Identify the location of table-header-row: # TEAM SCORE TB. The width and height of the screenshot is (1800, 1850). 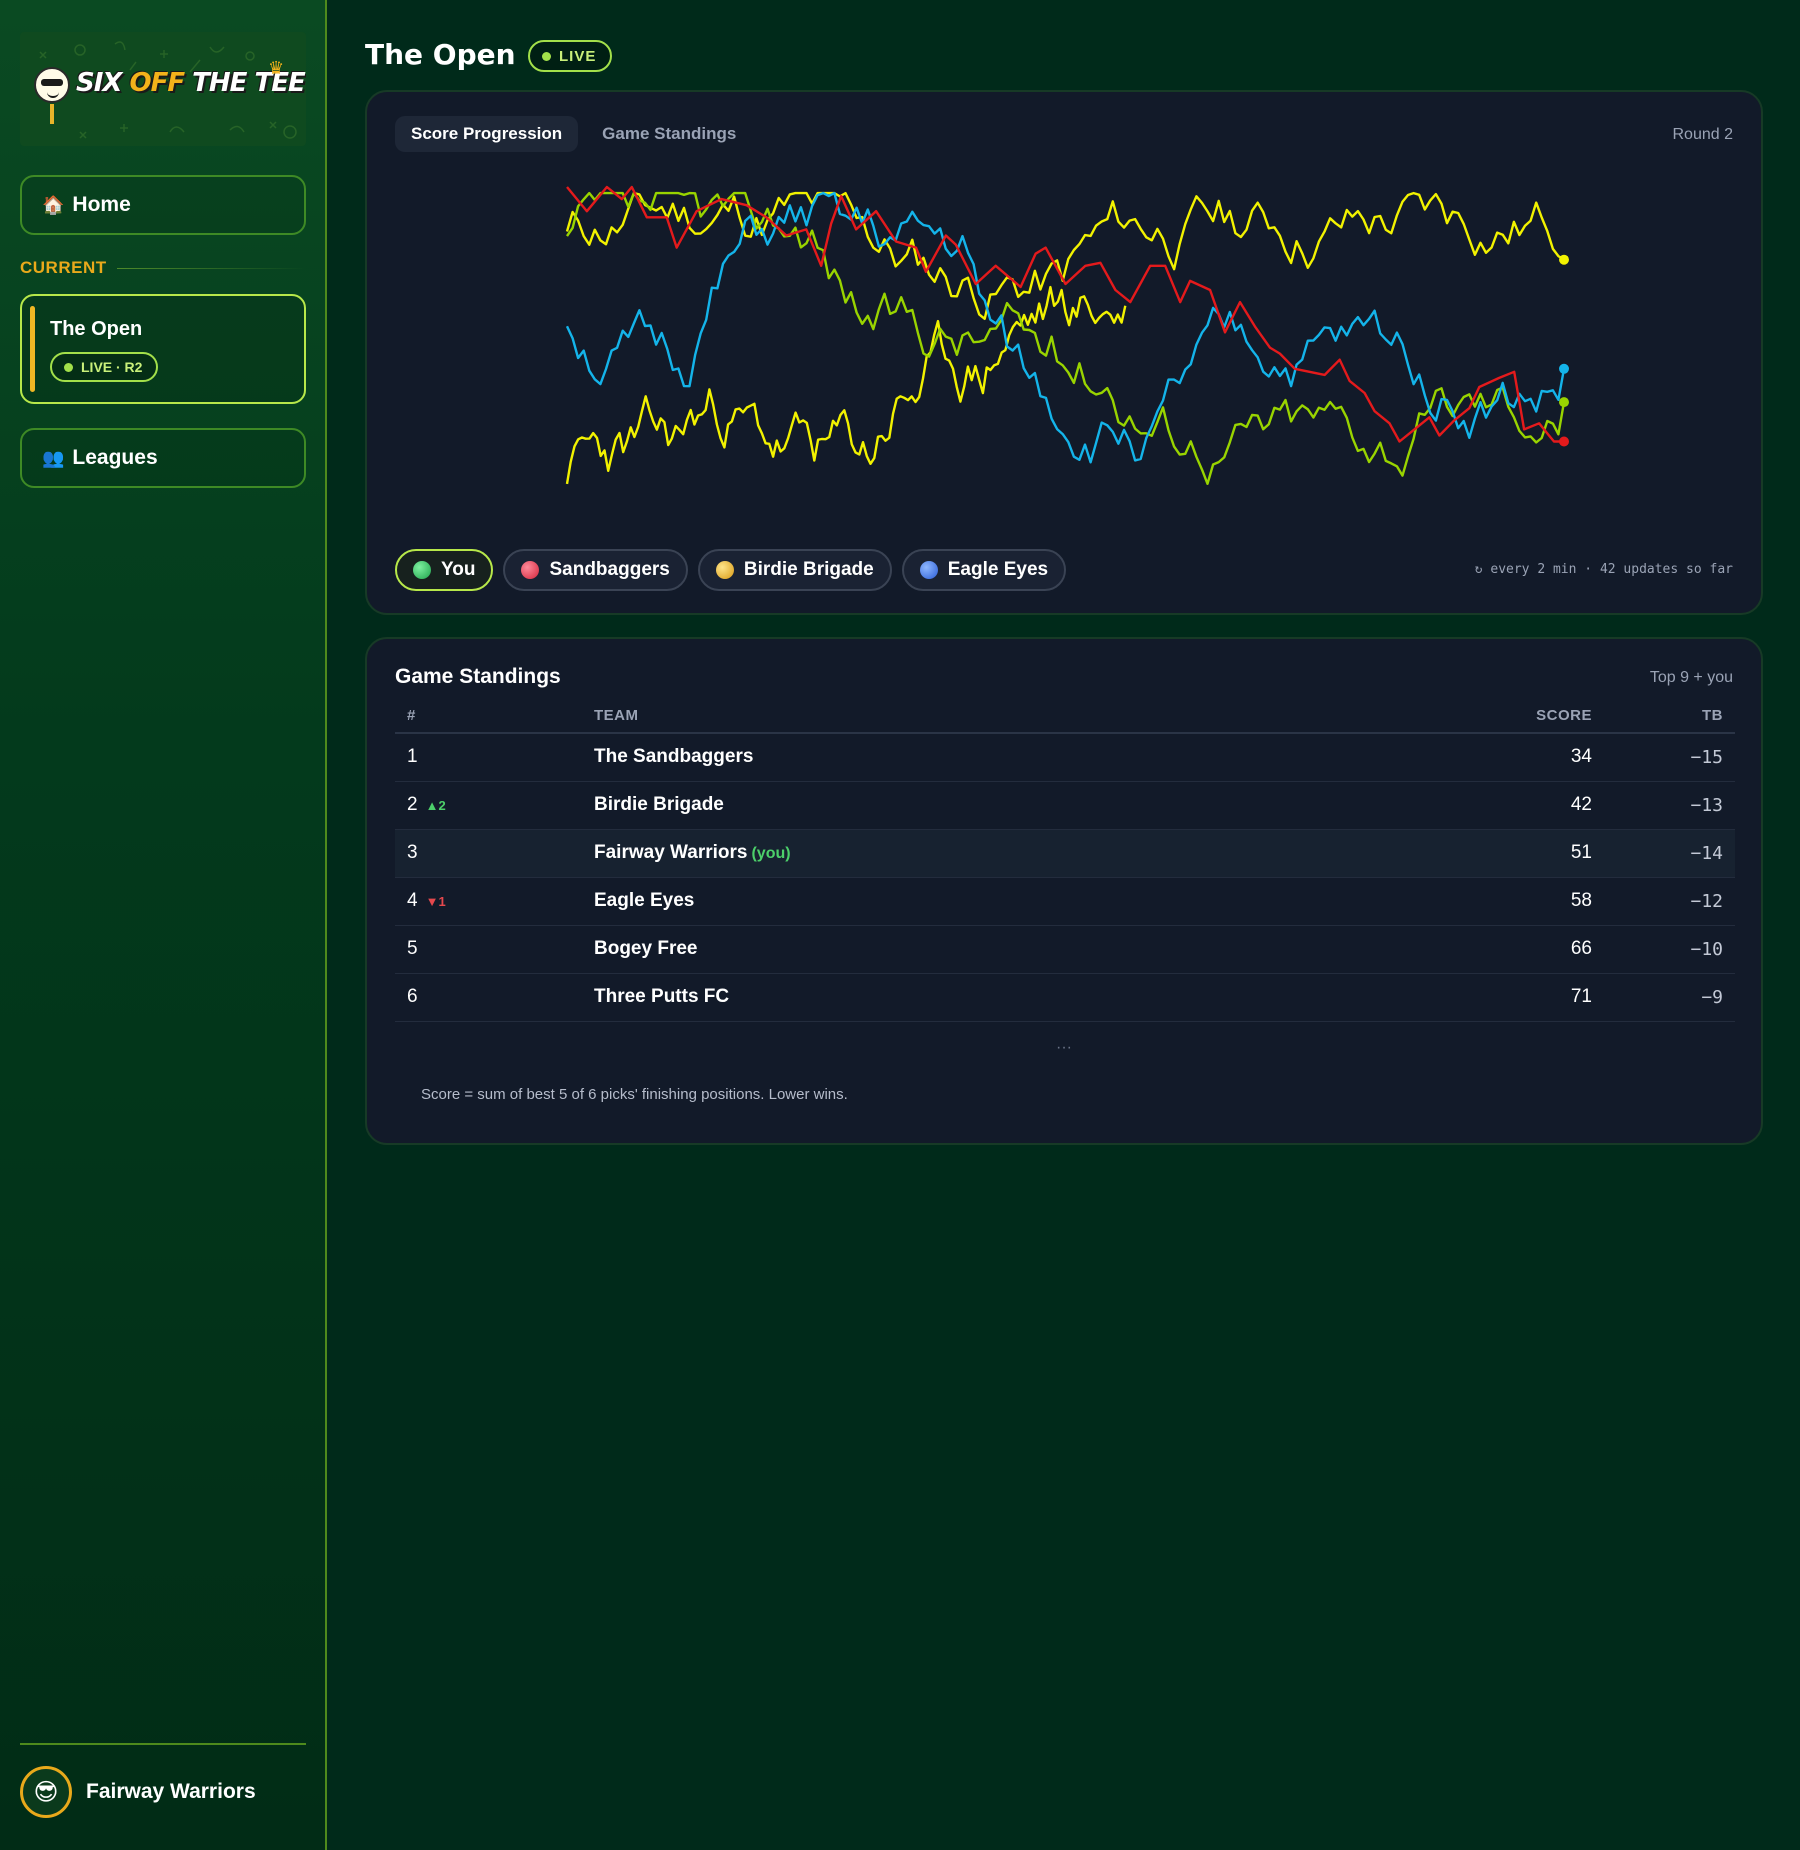
(1065, 716).